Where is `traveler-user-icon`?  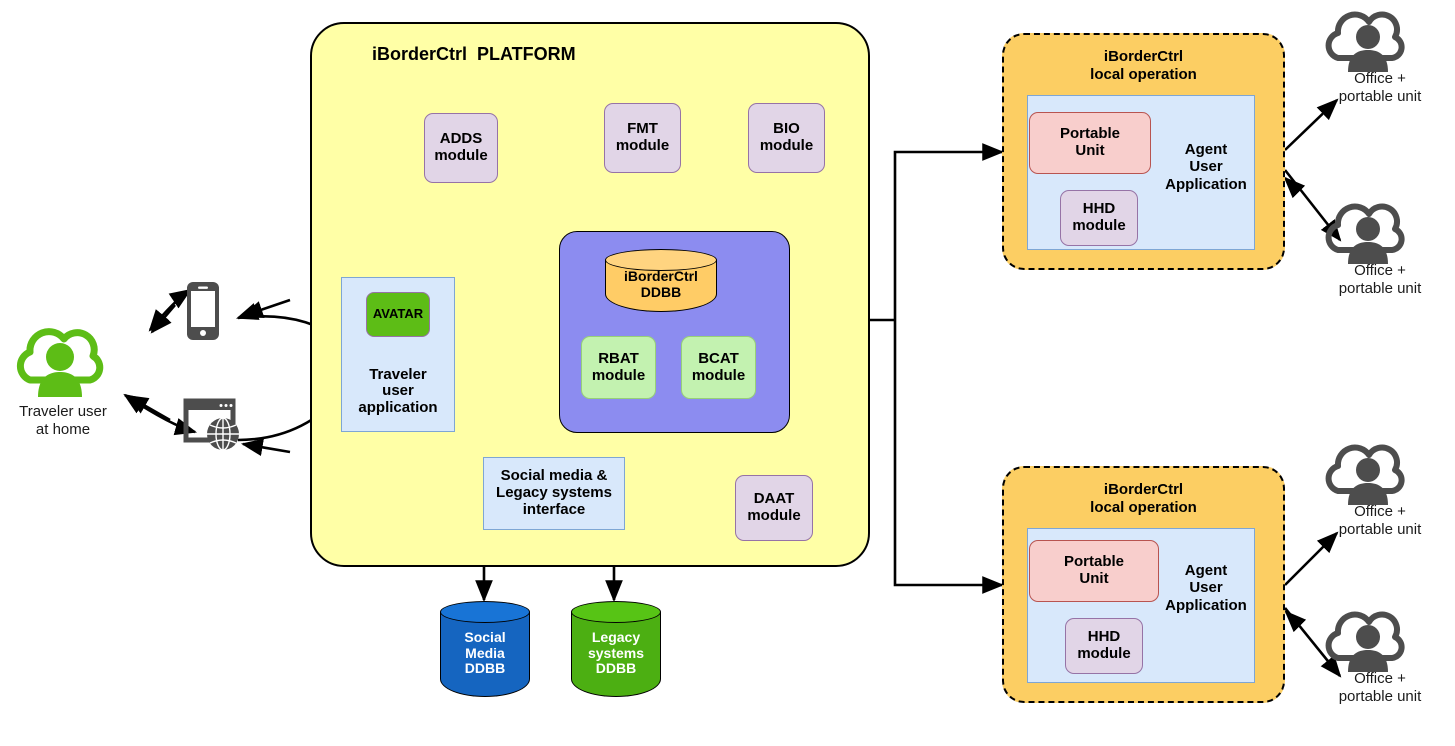
traveler-user-icon is located at coordinates (58, 362).